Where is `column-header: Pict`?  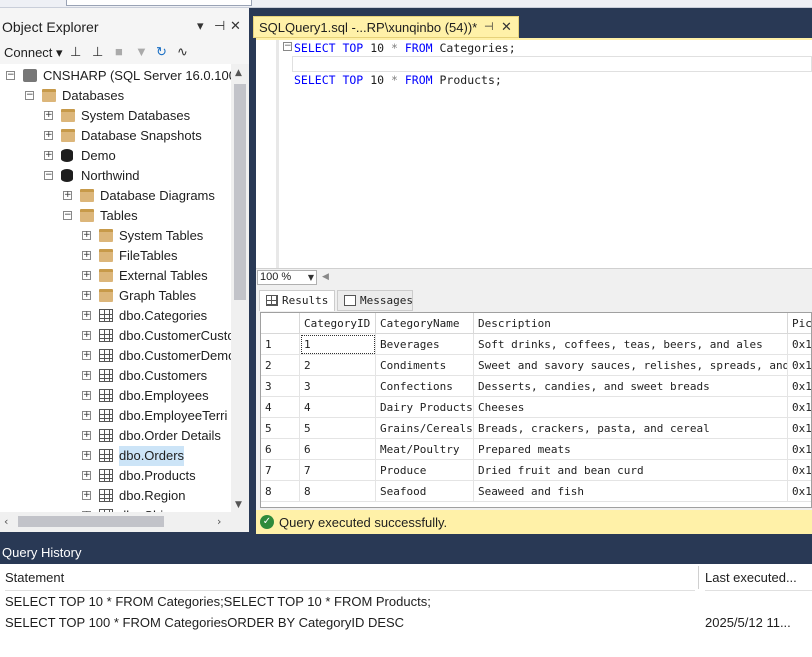
column-header: Pict is located at coordinates (799, 323).